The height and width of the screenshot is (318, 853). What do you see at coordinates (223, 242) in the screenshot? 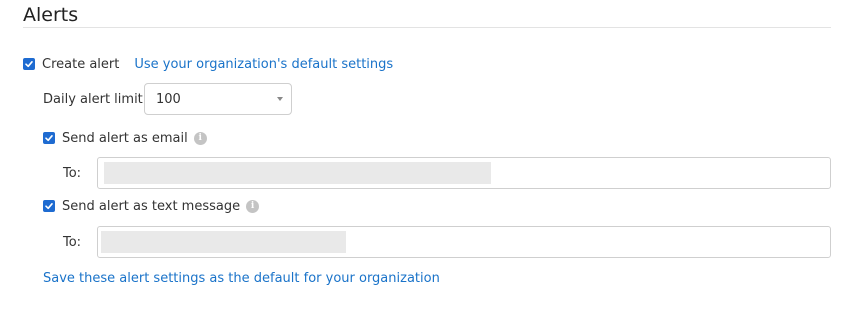
I see `redacted-phone-value` at bounding box center [223, 242].